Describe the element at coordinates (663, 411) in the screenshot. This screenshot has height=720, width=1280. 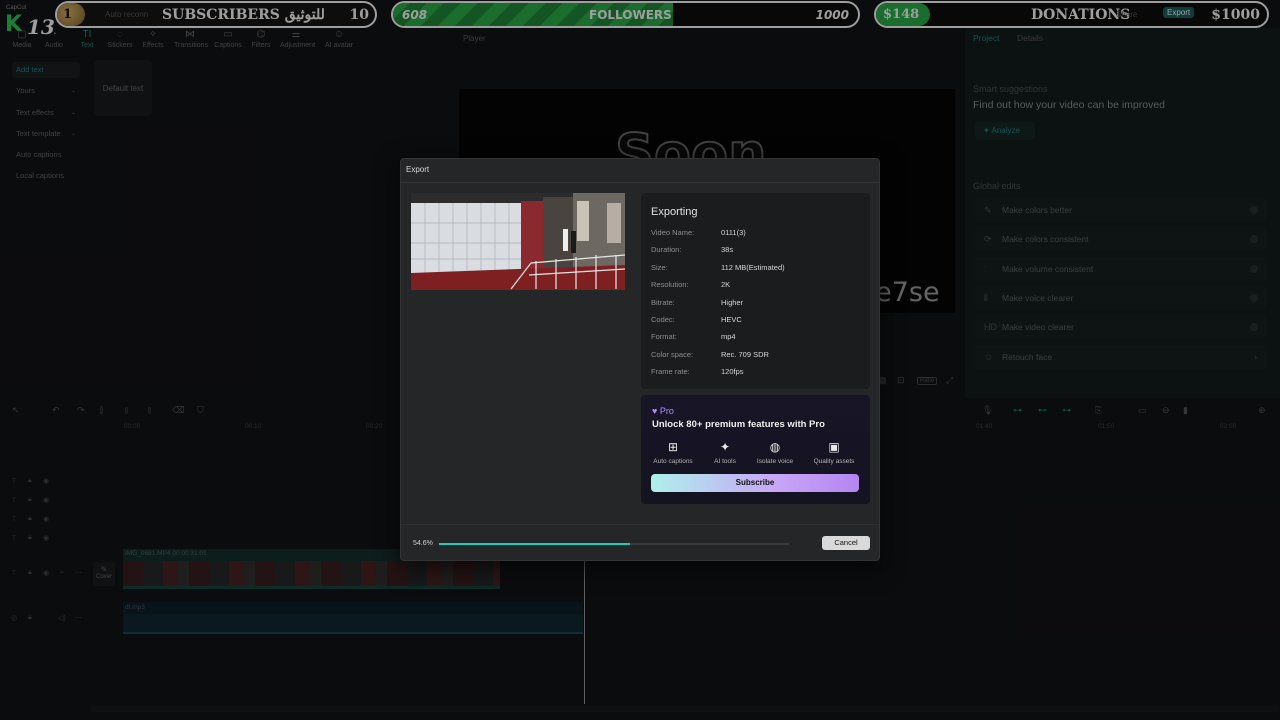
I see `pro-badge: ♥ Pro` at that location.